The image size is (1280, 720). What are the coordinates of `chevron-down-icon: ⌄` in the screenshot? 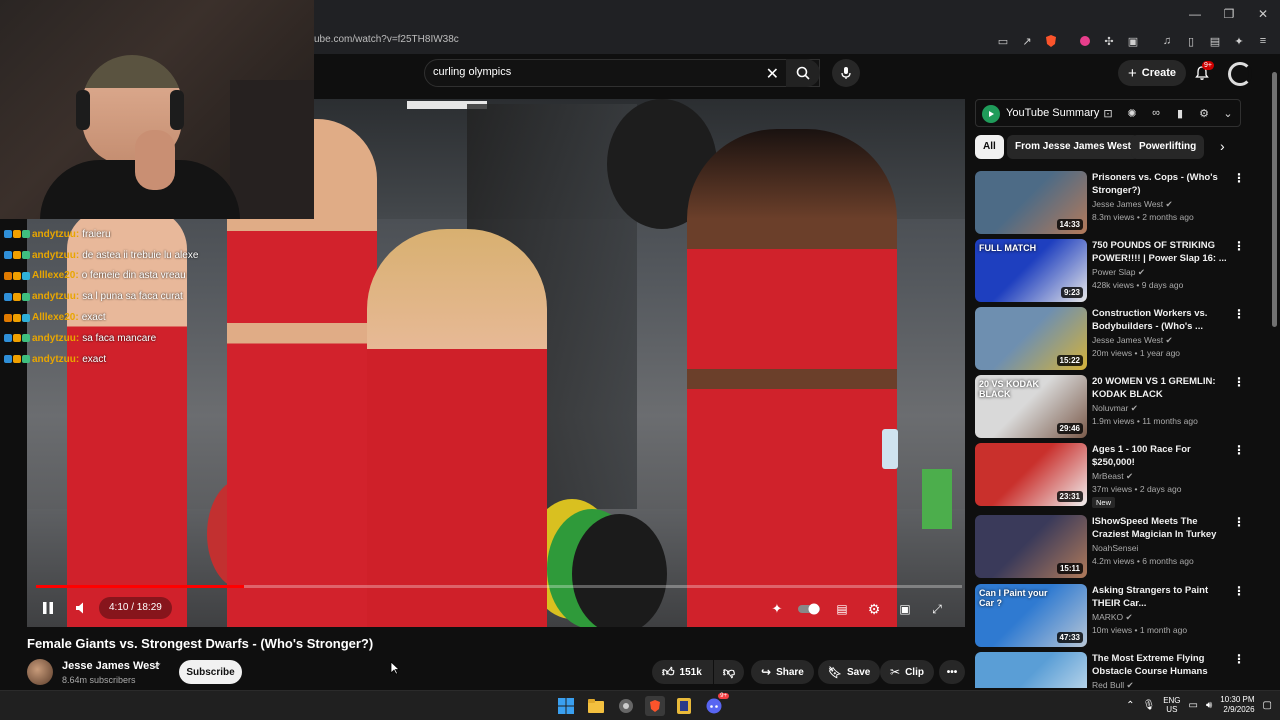 It's located at (1228, 113).